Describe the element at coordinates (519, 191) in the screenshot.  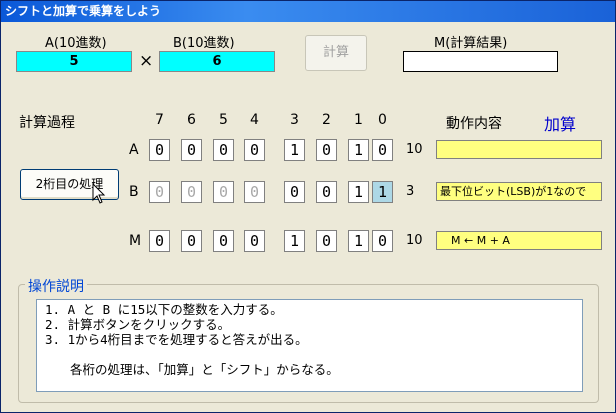
I see `action-field-b: 最下位ビット(LSB)が1なので` at that location.